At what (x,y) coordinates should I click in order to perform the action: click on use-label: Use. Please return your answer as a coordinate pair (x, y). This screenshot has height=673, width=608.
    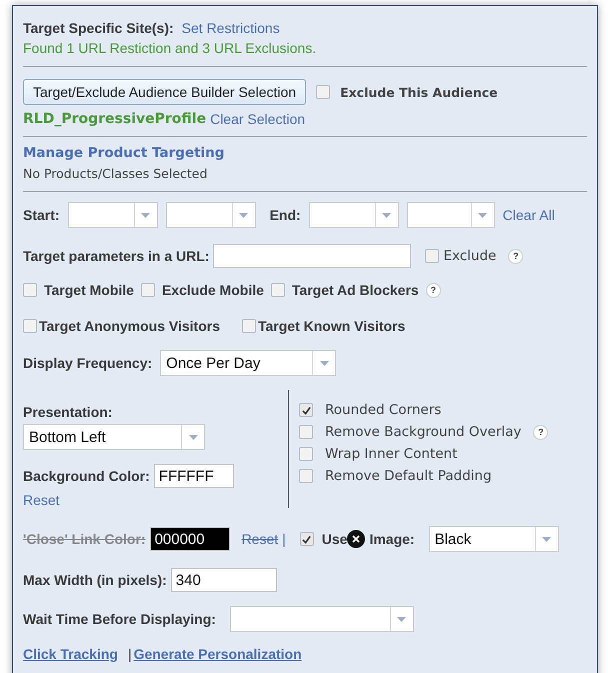
    Looking at the image, I should click on (335, 539).